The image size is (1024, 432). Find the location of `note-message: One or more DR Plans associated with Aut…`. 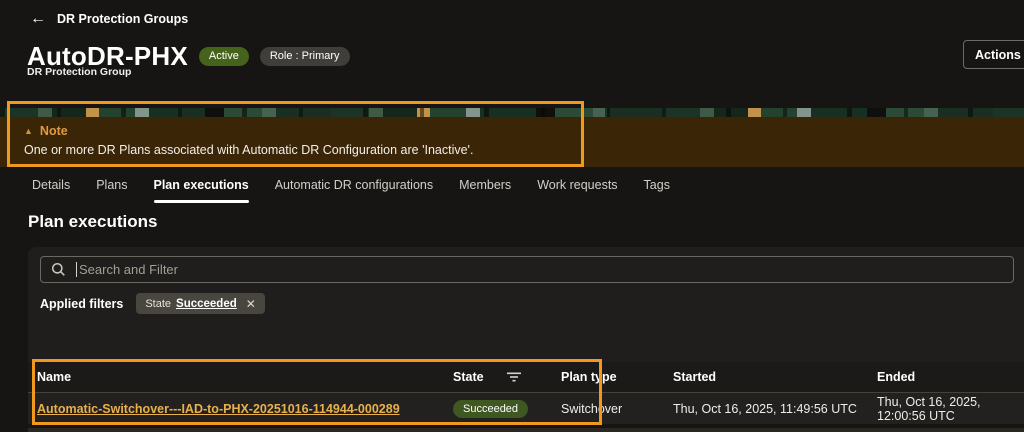

note-message: One or more DR Plans associated with Aut… is located at coordinates (249, 150).